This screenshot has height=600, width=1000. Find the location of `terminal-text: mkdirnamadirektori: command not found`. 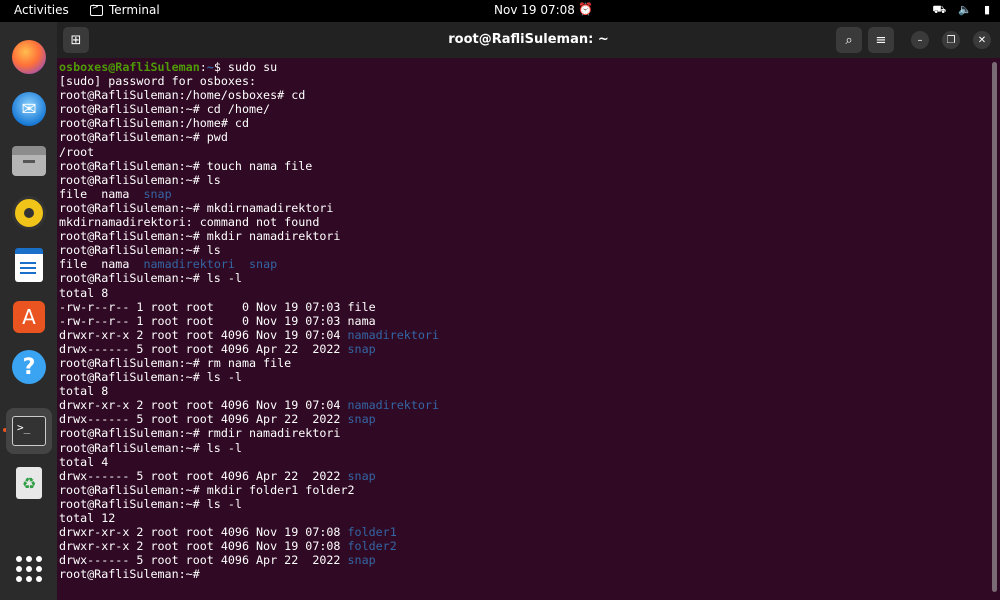

terminal-text: mkdirnamadirektori: command not found is located at coordinates (189, 222).